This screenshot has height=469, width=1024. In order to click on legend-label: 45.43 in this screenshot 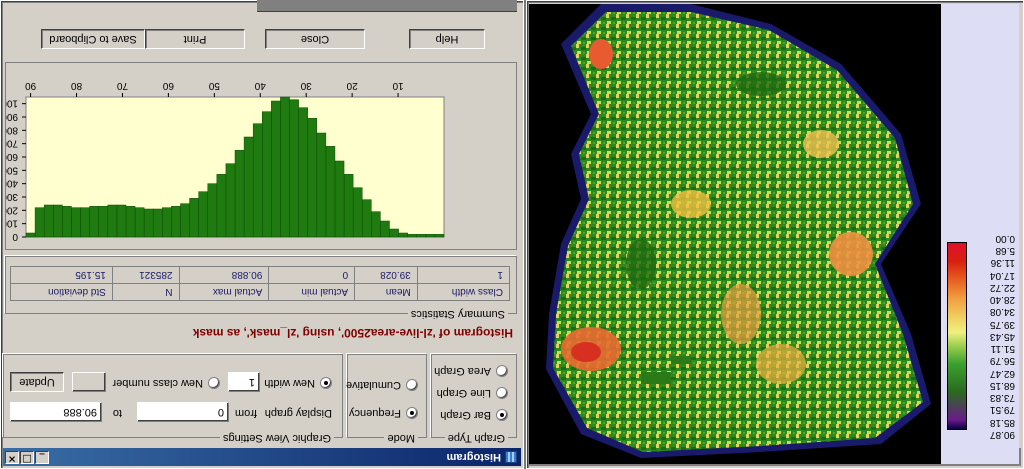, I will do `click(1002, 336)`.